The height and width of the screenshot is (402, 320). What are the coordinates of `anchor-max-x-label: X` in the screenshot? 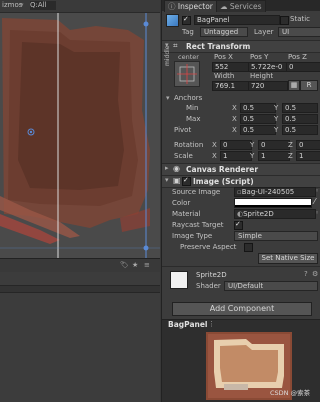 It's located at (234, 119).